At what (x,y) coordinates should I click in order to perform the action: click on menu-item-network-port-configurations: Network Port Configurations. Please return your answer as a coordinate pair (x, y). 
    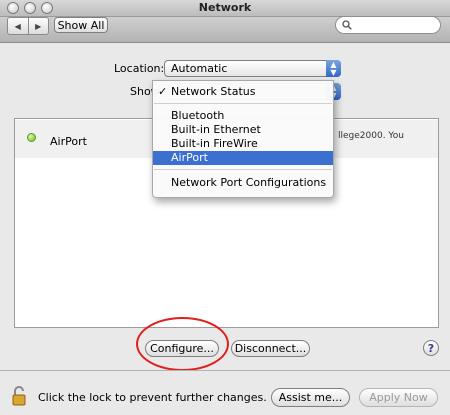
    Looking at the image, I should click on (243, 183).